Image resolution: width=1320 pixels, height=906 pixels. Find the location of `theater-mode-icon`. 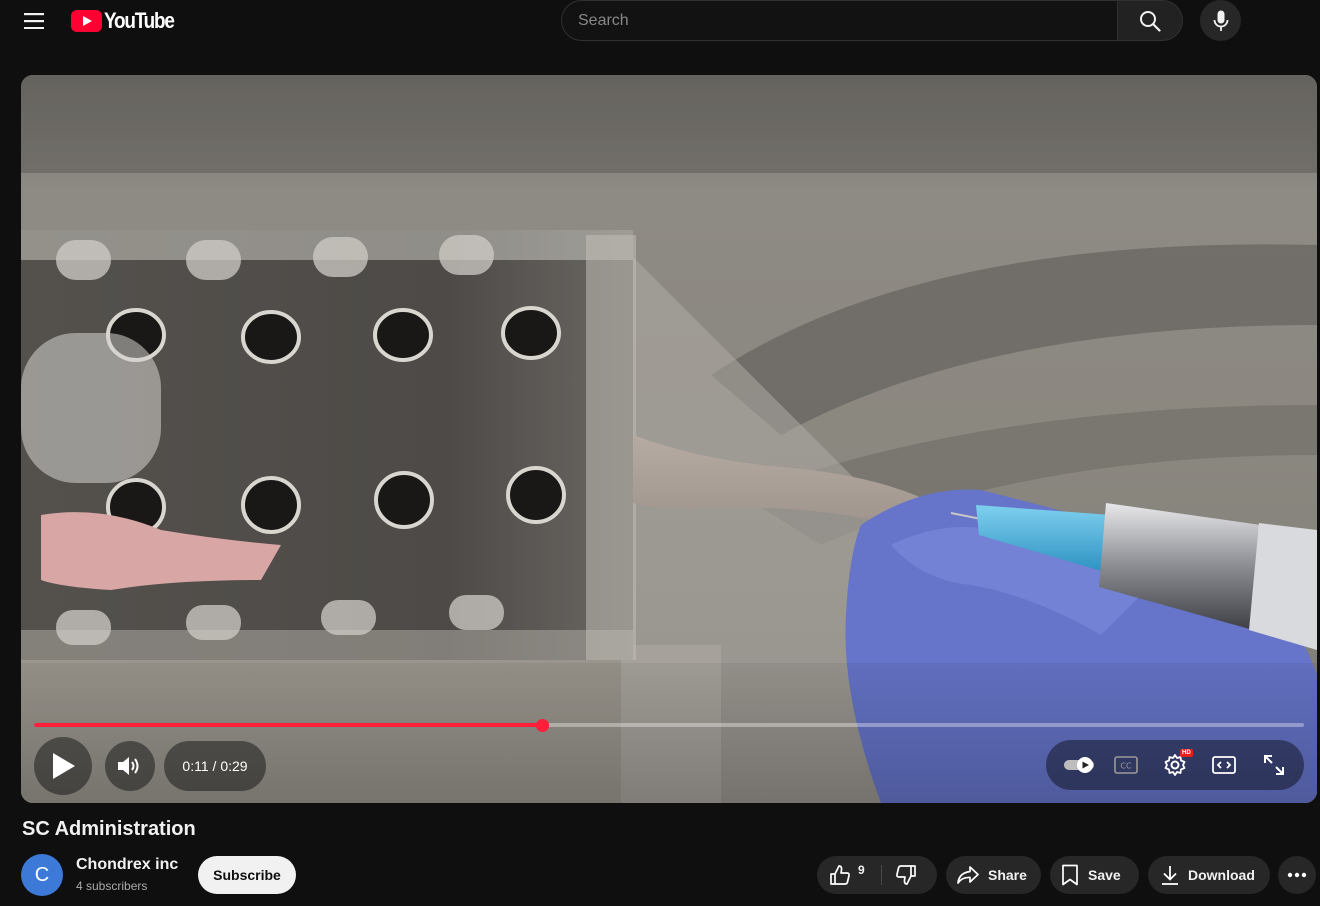

theater-mode-icon is located at coordinates (1224, 765).